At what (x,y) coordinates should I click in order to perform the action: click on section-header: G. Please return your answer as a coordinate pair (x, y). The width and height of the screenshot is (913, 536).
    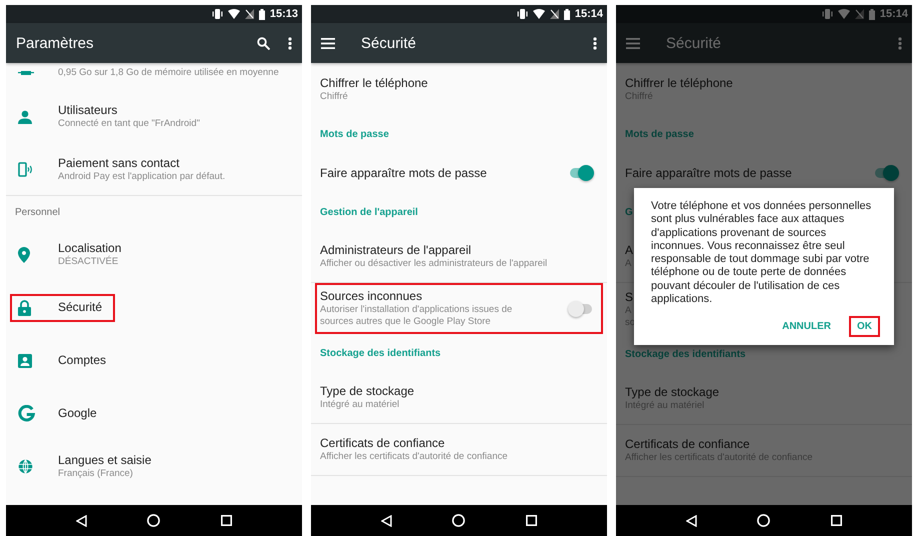
    Looking at the image, I should click on (629, 212).